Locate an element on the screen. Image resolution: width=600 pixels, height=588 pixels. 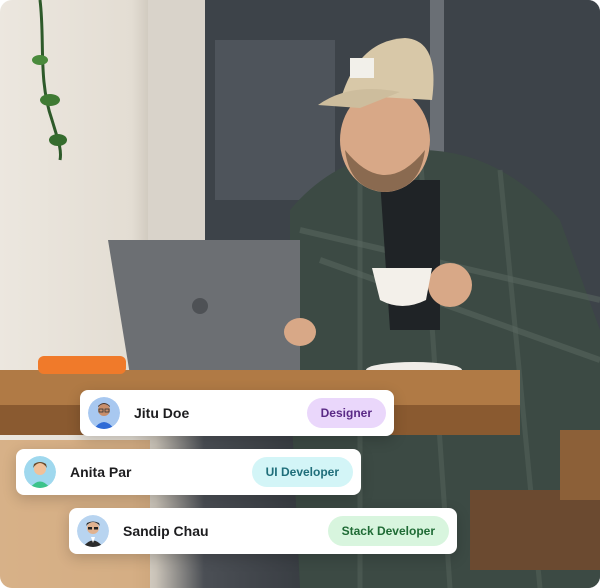
role-badge: UI Developer is located at coordinates (302, 472).